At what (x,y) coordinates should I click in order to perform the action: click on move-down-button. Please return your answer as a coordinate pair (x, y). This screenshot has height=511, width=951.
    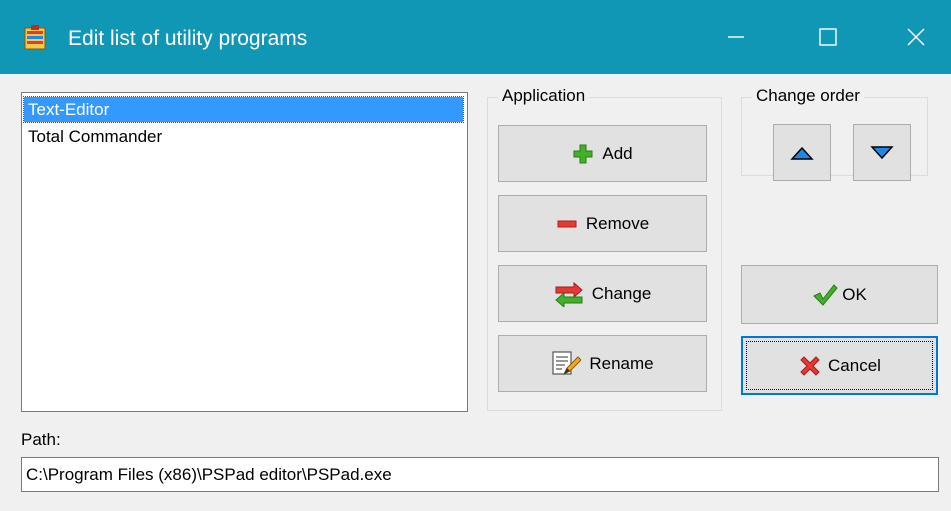
    Looking at the image, I should click on (882, 152).